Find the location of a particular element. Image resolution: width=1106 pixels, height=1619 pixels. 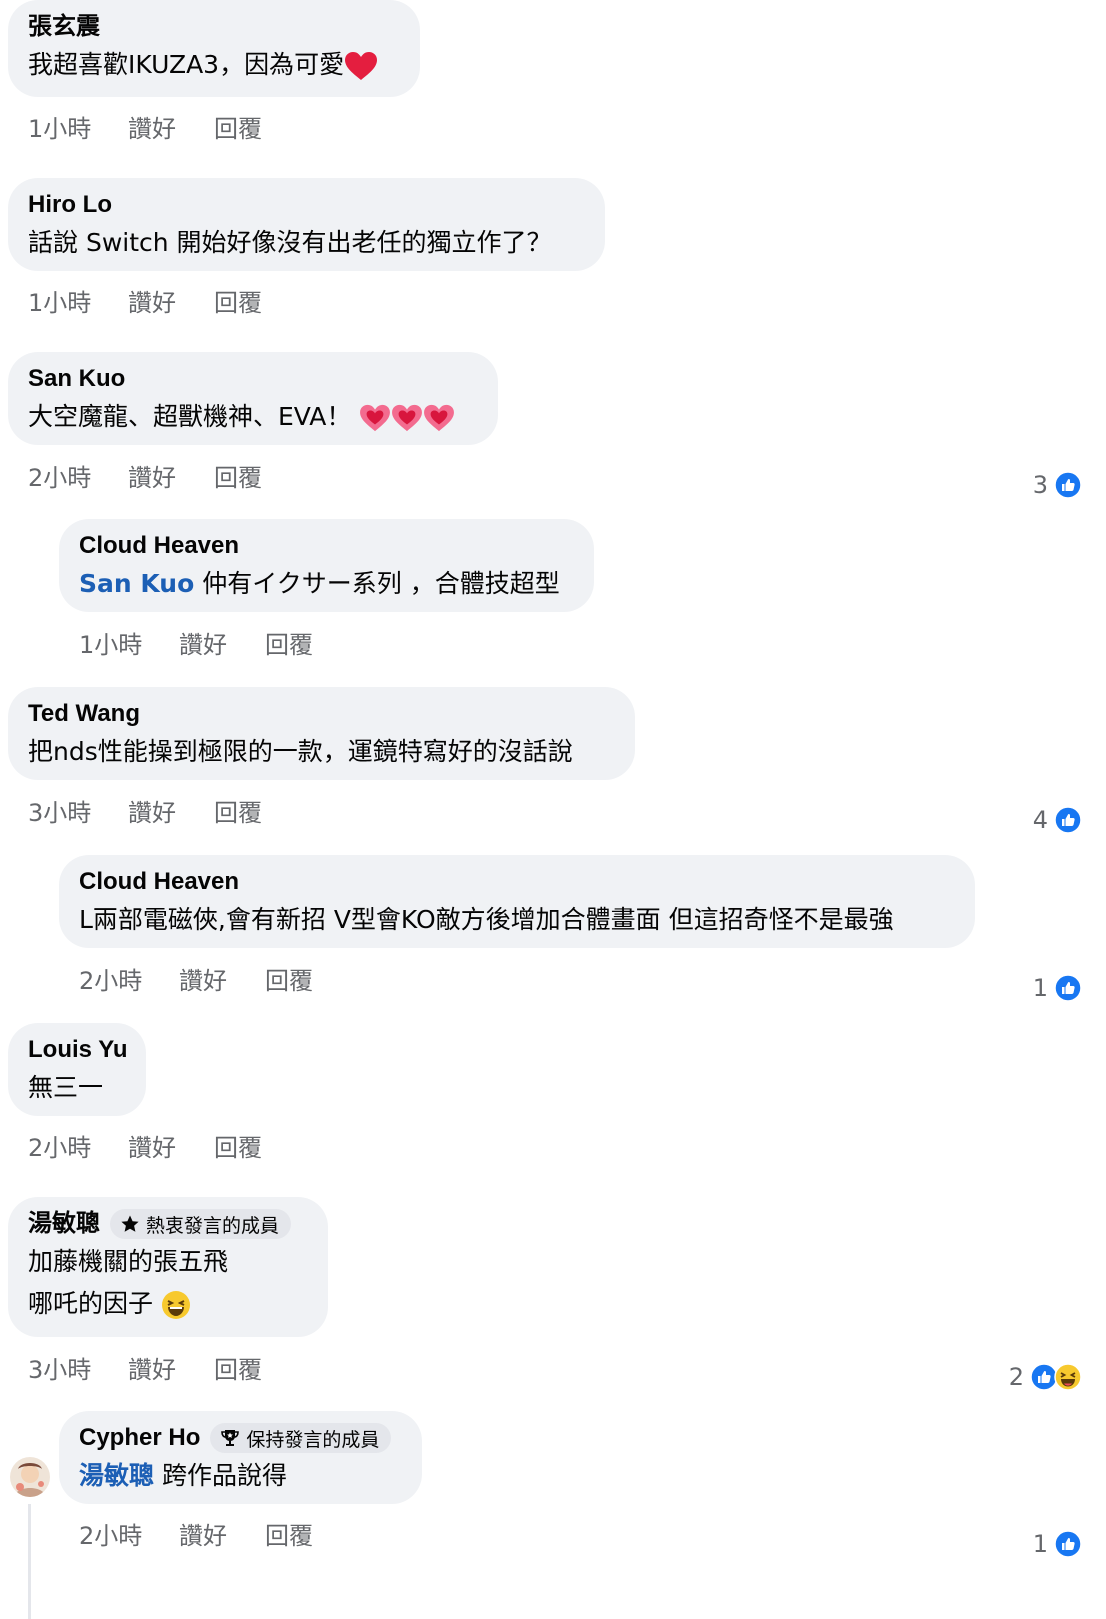

haha-icon is located at coordinates (1068, 1377).